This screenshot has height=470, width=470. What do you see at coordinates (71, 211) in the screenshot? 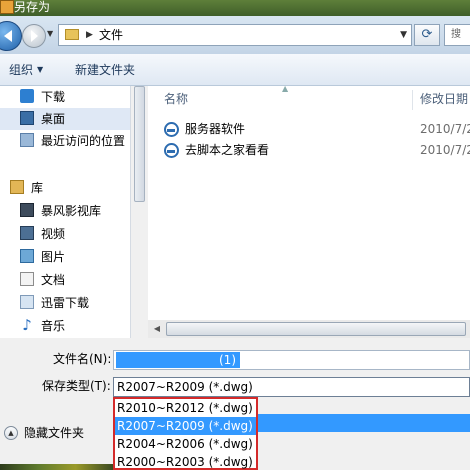
I see `sidebar-item-label: 暴风影视库` at bounding box center [71, 211].